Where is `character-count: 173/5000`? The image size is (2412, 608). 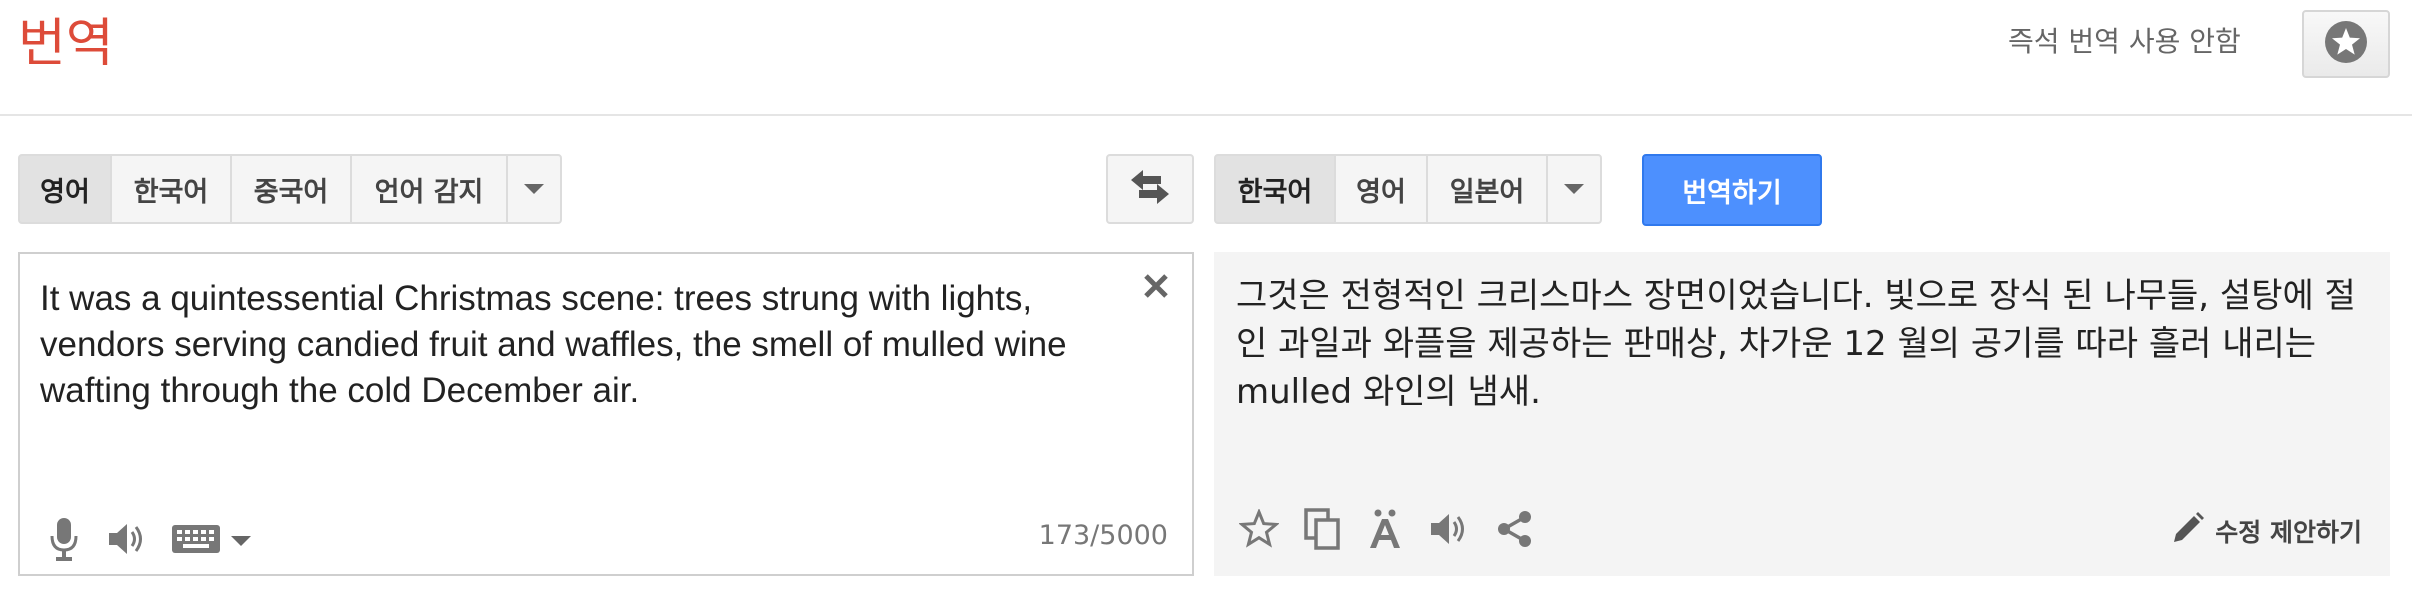
character-count: 173/5000 is located at coordinates (1103, 535).